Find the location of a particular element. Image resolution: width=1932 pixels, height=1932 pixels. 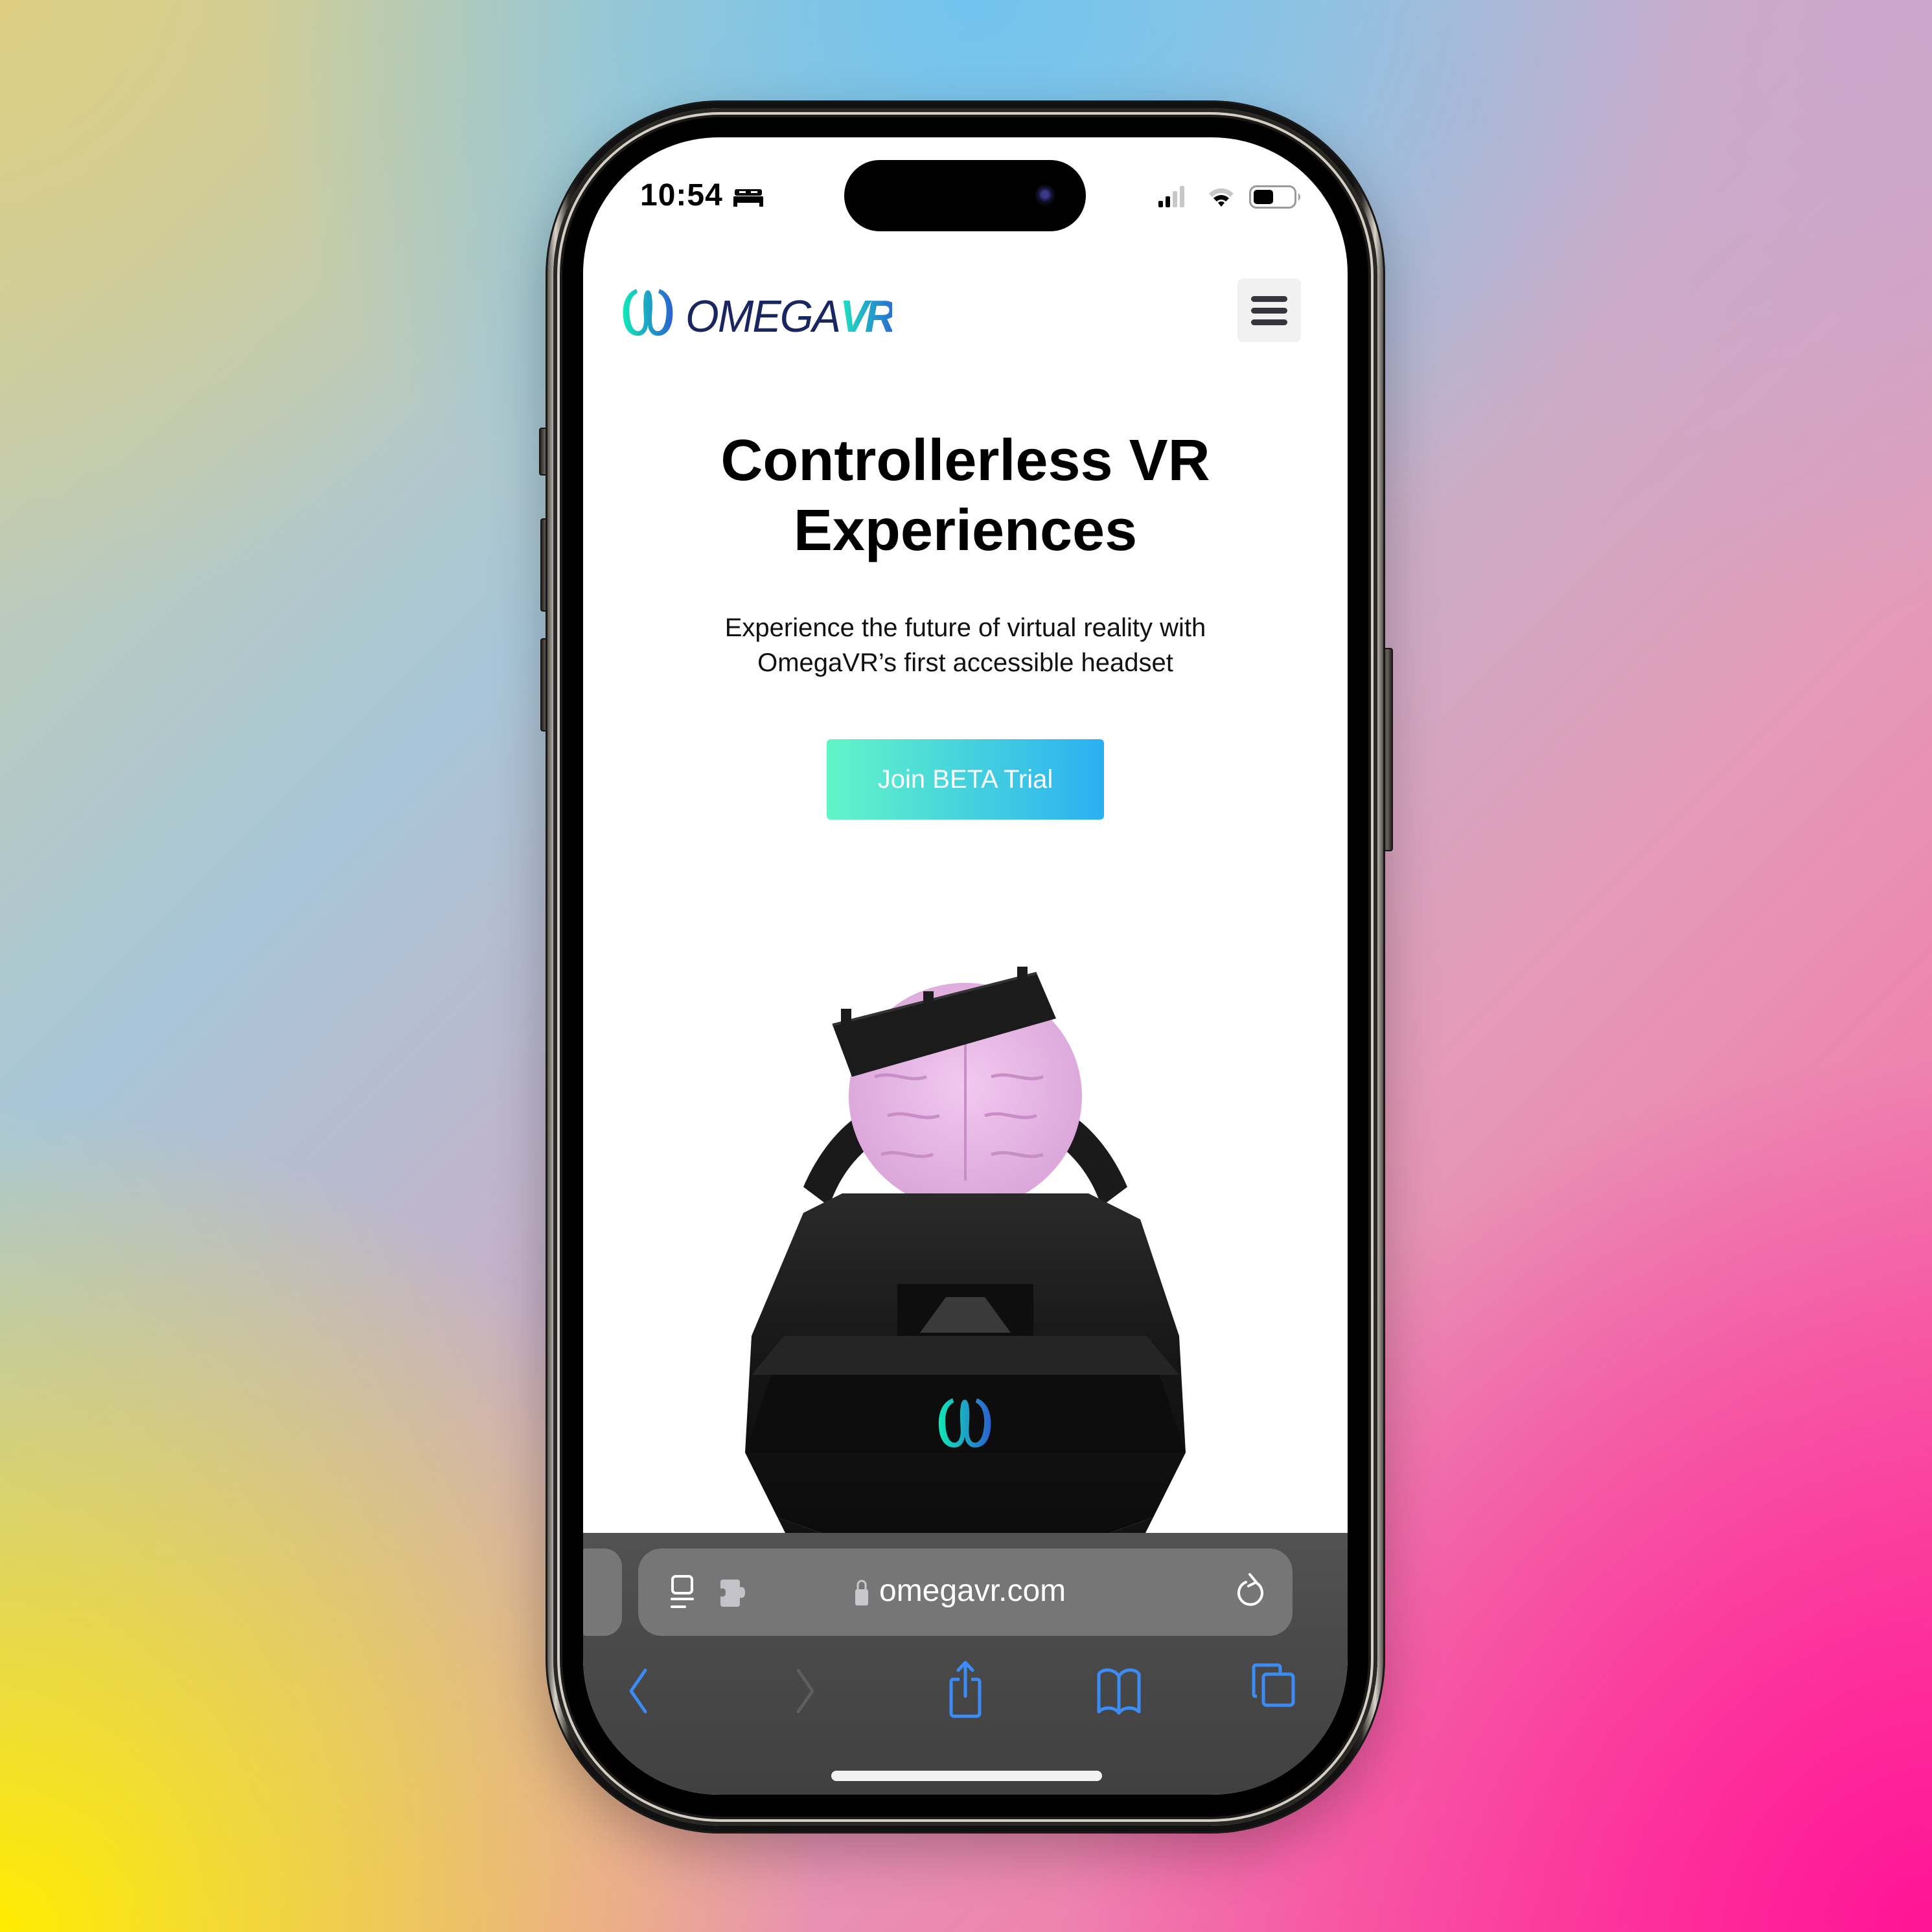

hamburger-menu-button is located at coordinates (1269, 310).